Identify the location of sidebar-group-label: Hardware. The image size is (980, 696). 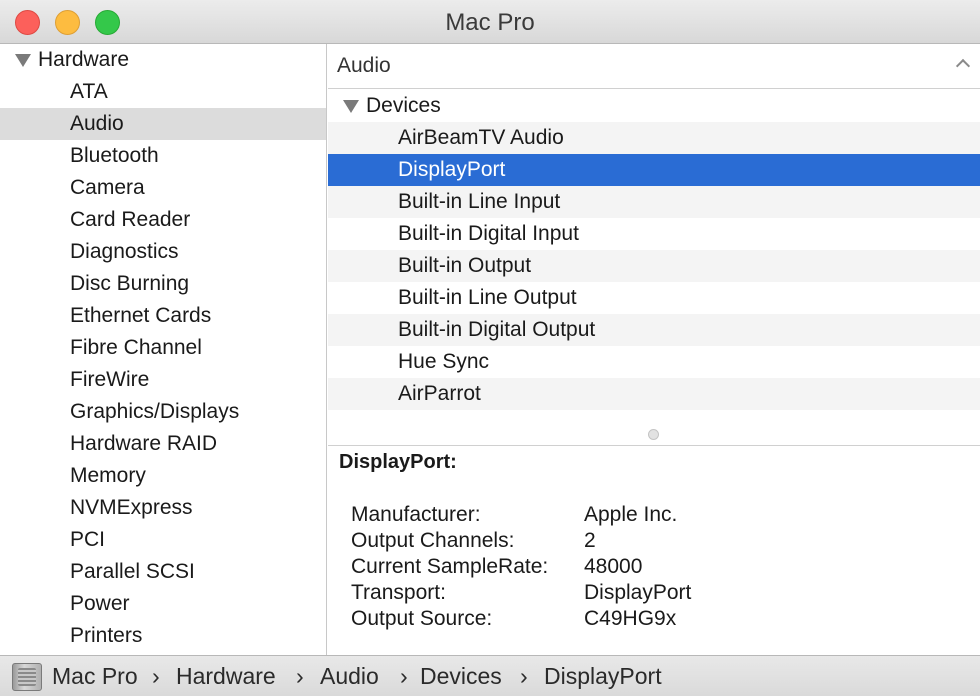
(84, 59).